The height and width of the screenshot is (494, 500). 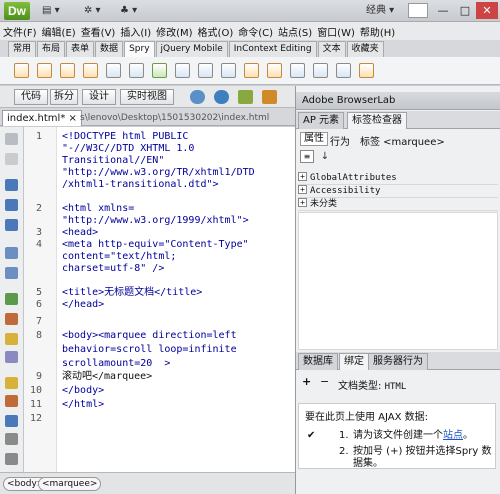 What do you see at coordinates (135, 31) in the screenshot?
I see `menu-insert: 插入(I)` at bounding box center [135, 31].